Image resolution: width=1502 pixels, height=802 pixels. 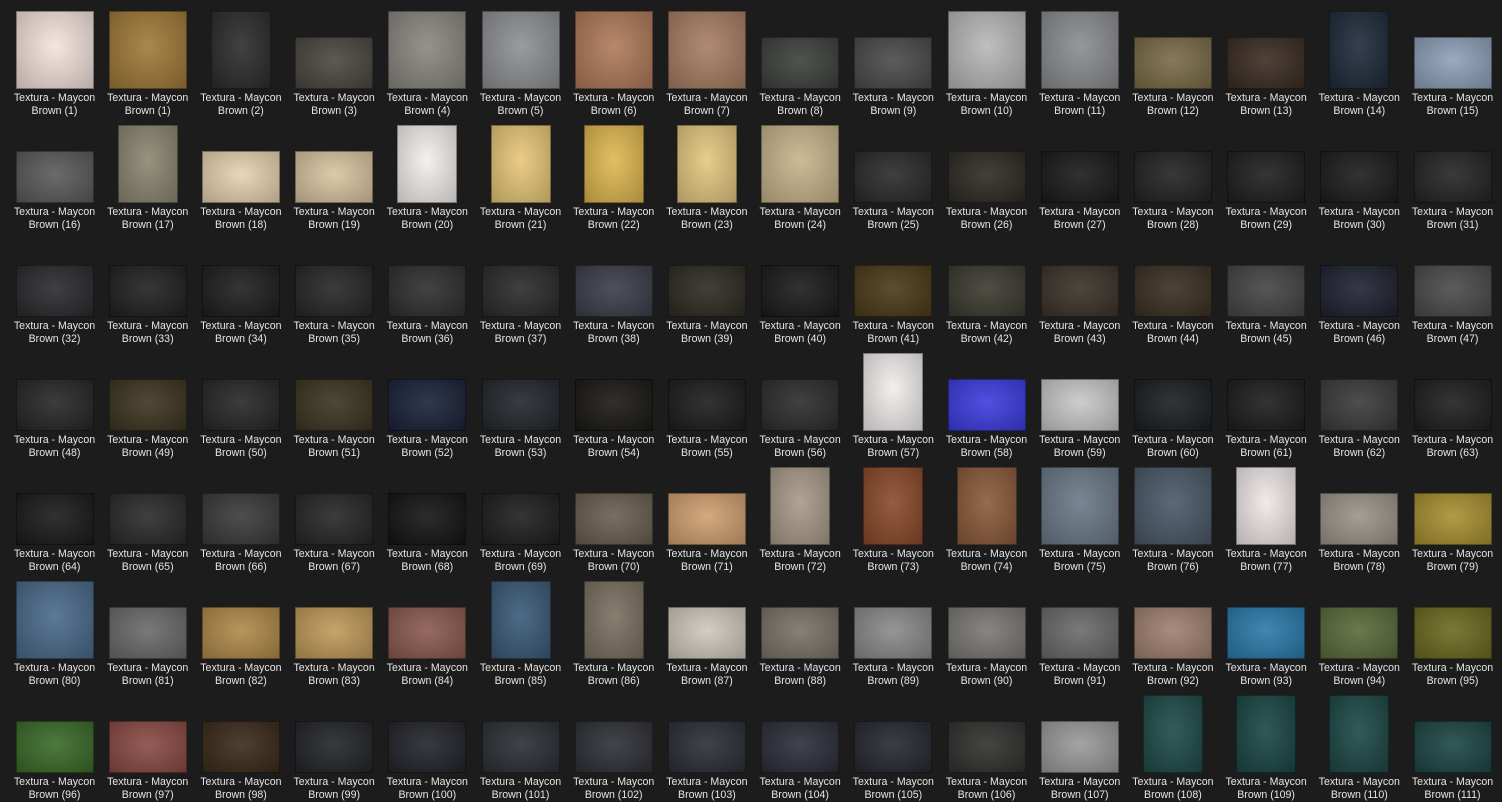 What do you see at coordinates (520, 518) in the screenshot?
I see `file-item: Textura - Maycon Brown (69)` at bounding box center [520, 518].